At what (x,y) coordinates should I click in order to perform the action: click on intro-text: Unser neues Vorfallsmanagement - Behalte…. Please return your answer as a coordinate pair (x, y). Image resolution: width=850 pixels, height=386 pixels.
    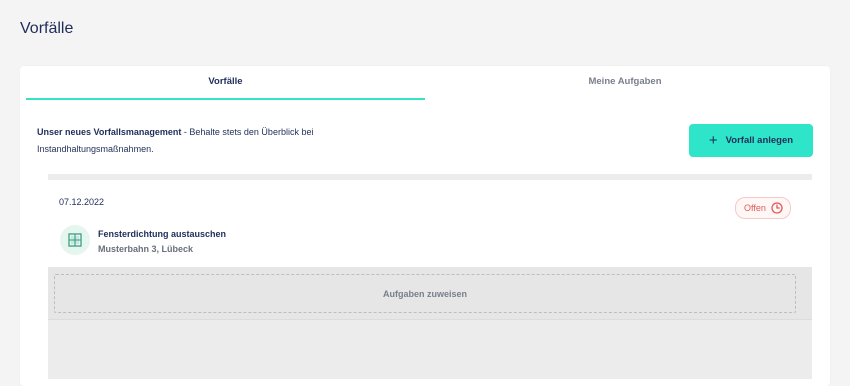
    Looking at the image, I should click on (207, 141).